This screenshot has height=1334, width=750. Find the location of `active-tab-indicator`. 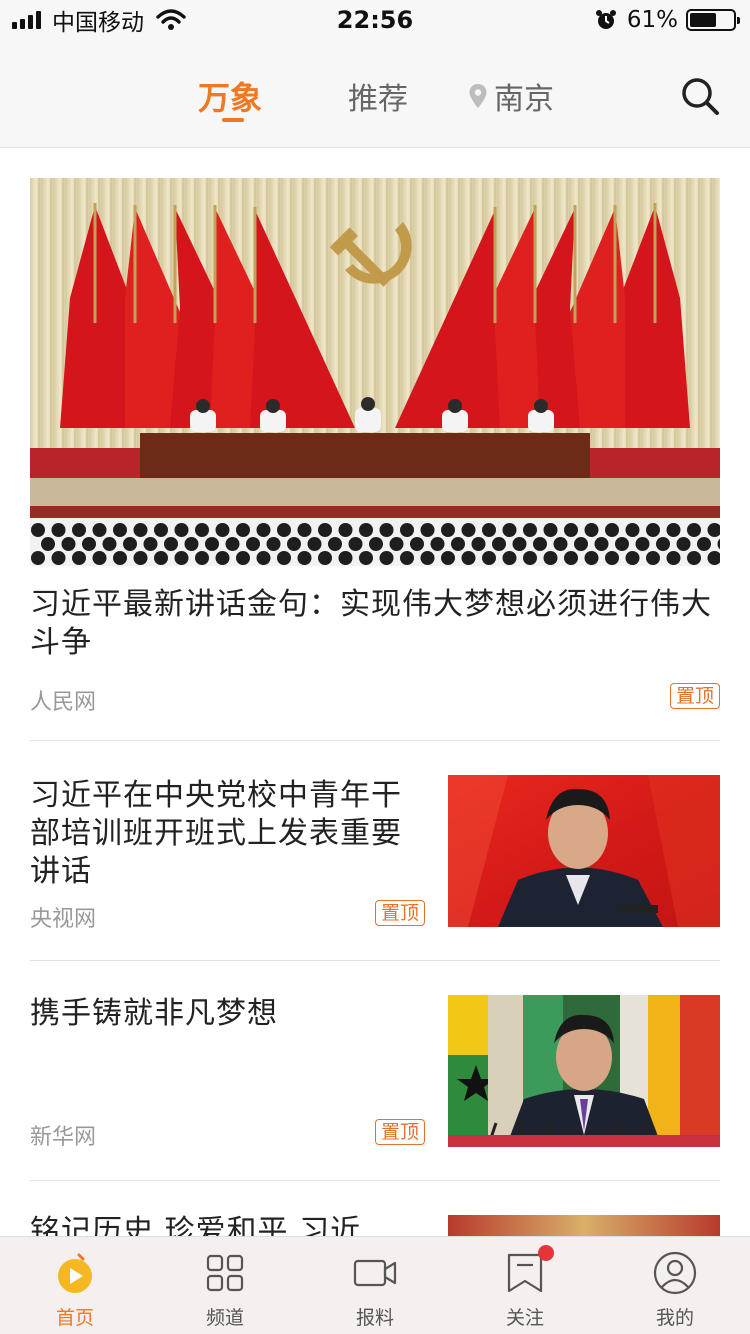

active-tab-indicator is located at coordinates (233, 120).